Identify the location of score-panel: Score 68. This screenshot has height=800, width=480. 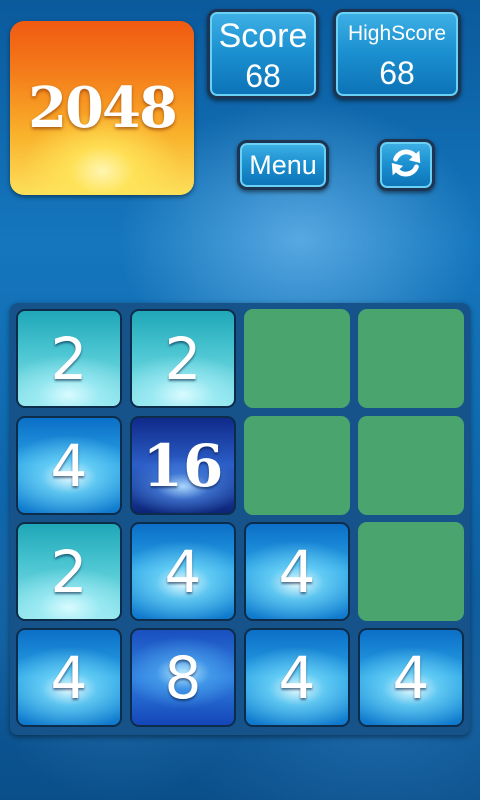
(263, 54).